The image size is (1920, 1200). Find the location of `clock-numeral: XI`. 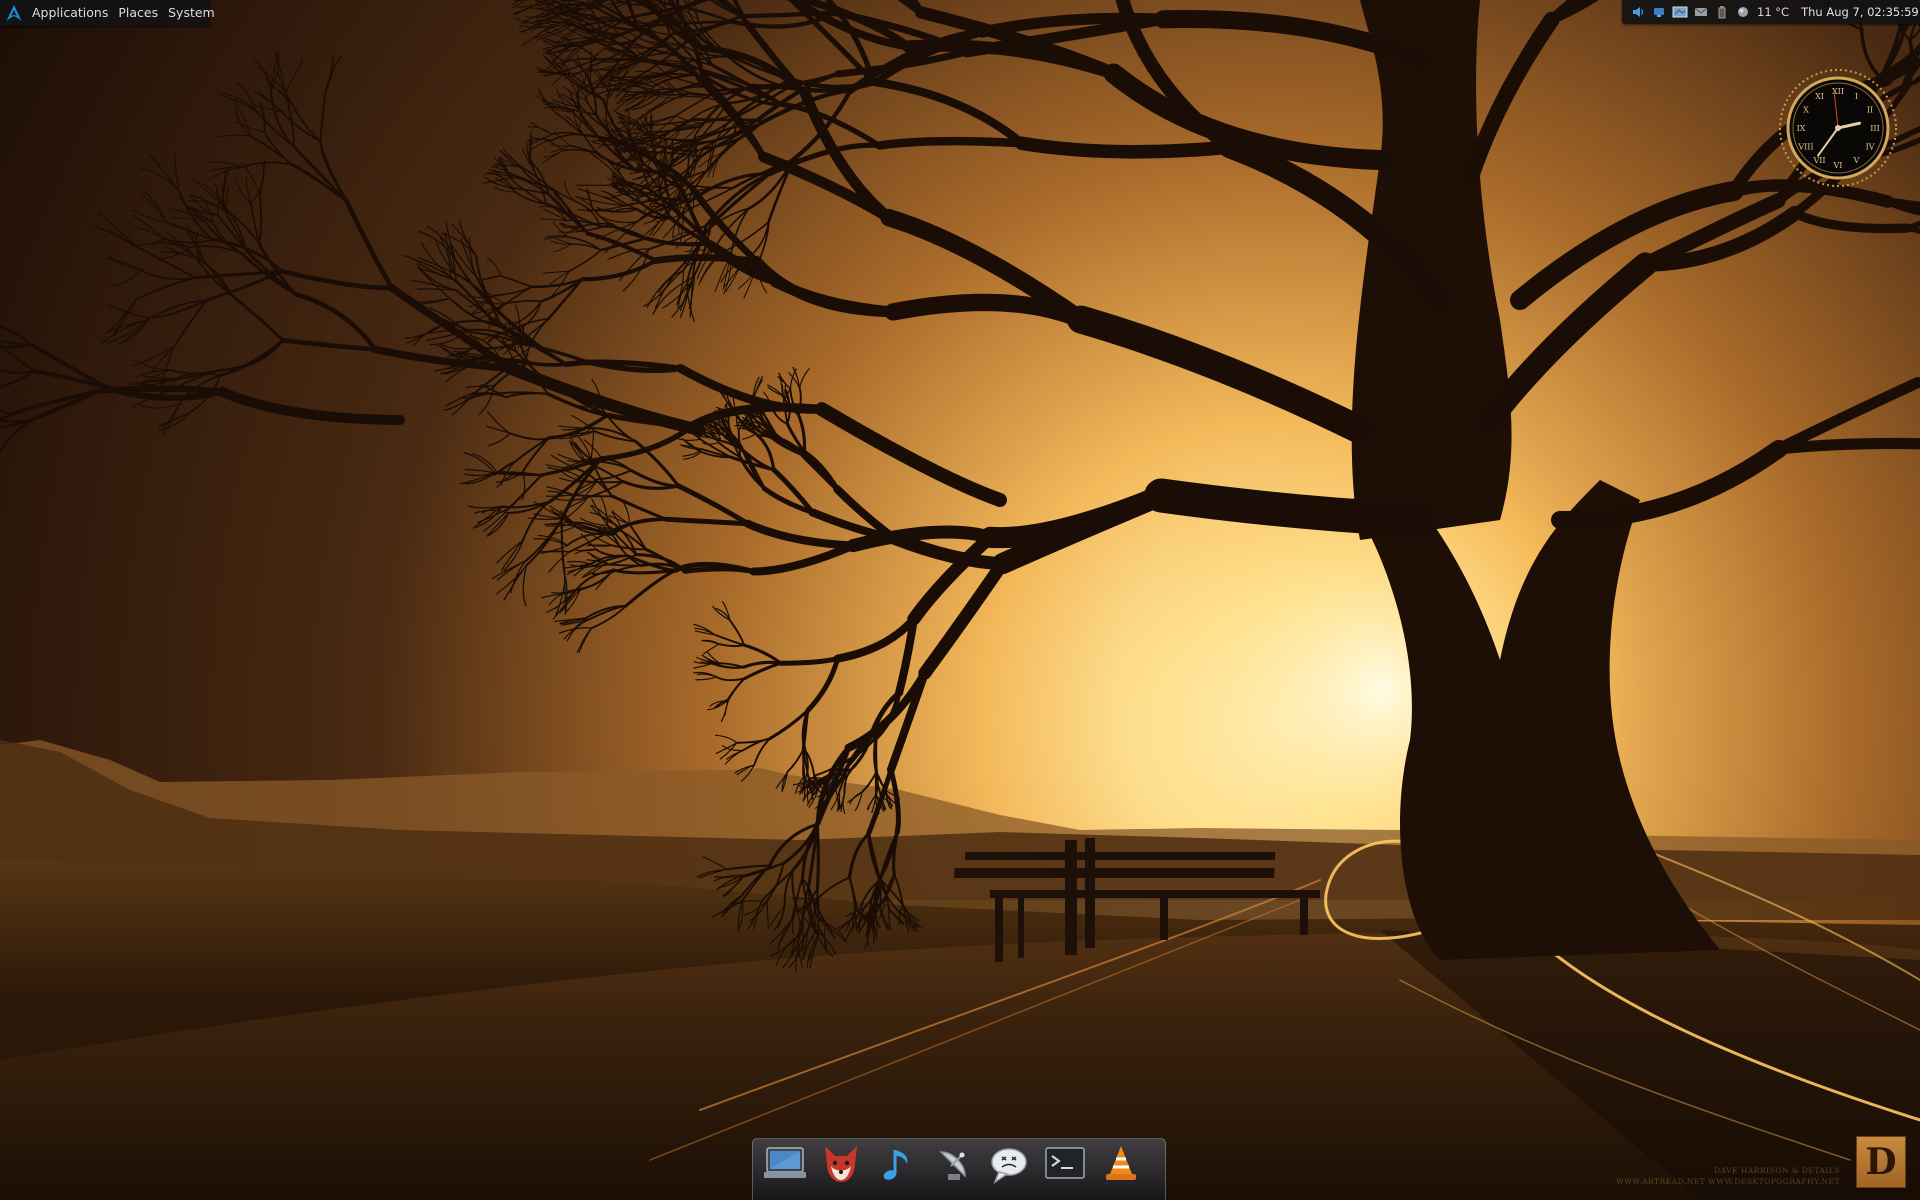

clock-numeral: XI is located at coordinates (1819, 96).